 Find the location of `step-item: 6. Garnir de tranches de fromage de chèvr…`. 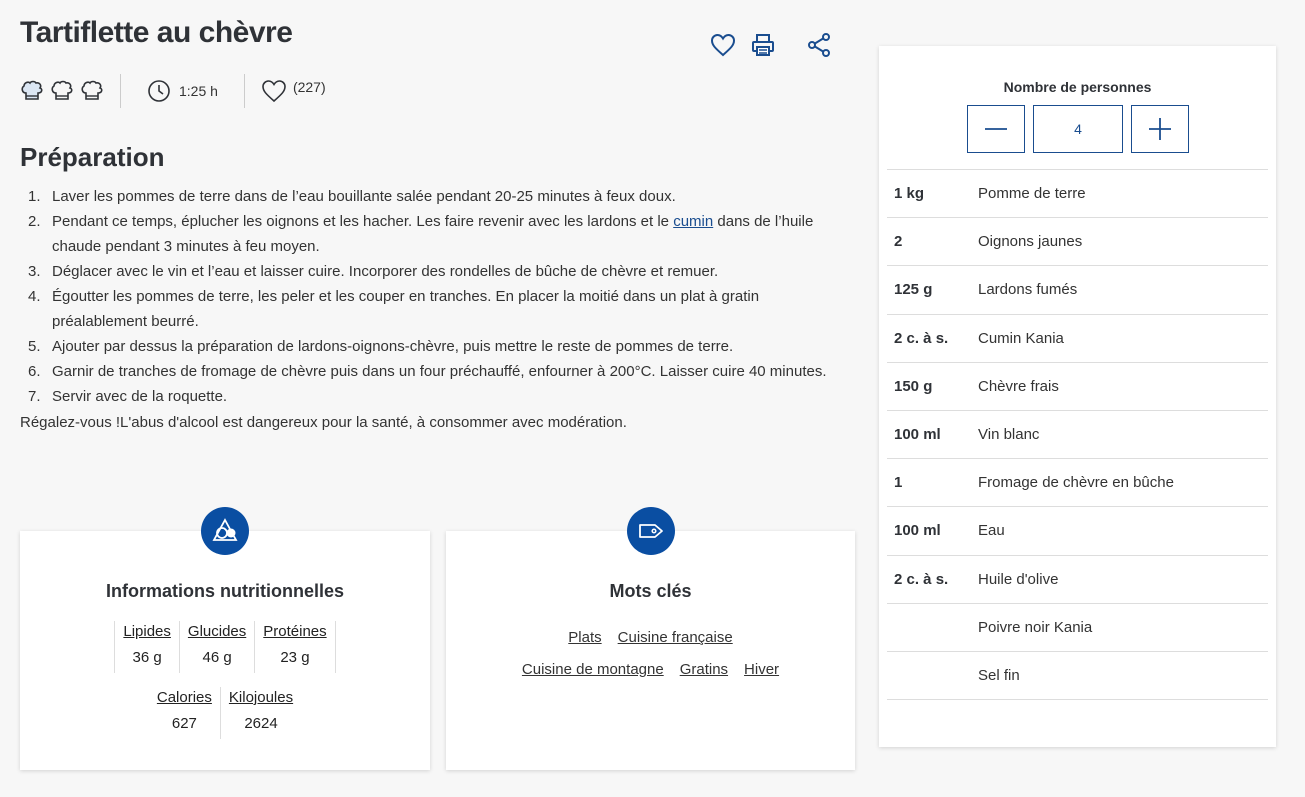

step-item: 6. Garnir de tranches de fromage de chèvr… is located at coordinates (430, 371).